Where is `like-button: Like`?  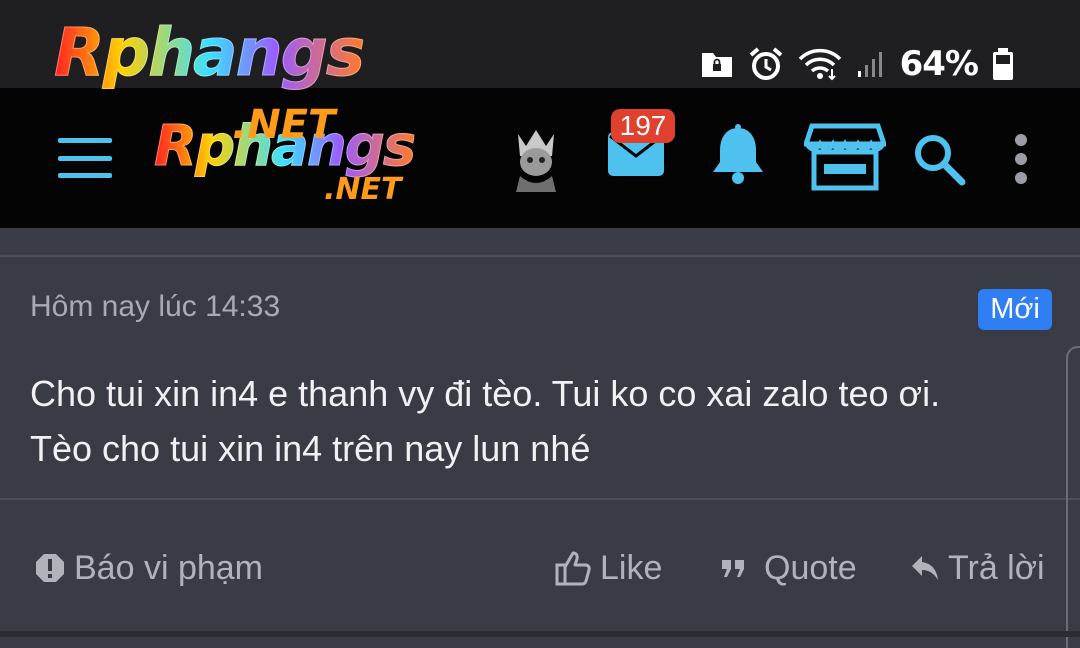 like-button: Like is located at coordinates (608, 568).